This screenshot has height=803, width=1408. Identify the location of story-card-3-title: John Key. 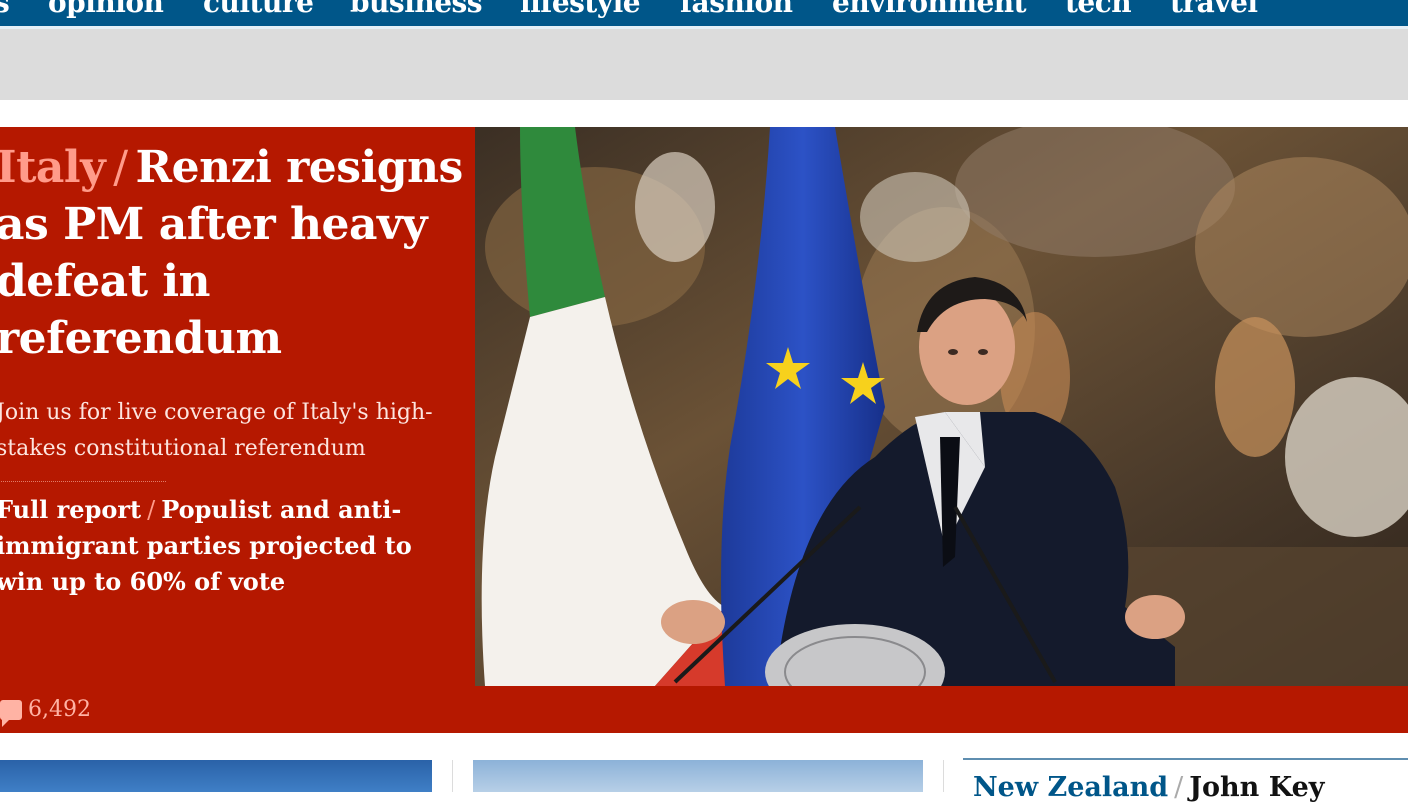
(1256, 787).